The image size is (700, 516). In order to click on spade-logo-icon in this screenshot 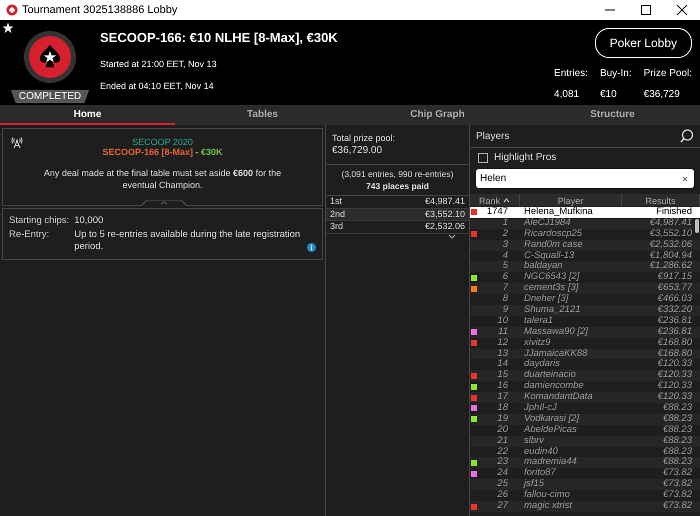, I will do `click(50, 57)`.